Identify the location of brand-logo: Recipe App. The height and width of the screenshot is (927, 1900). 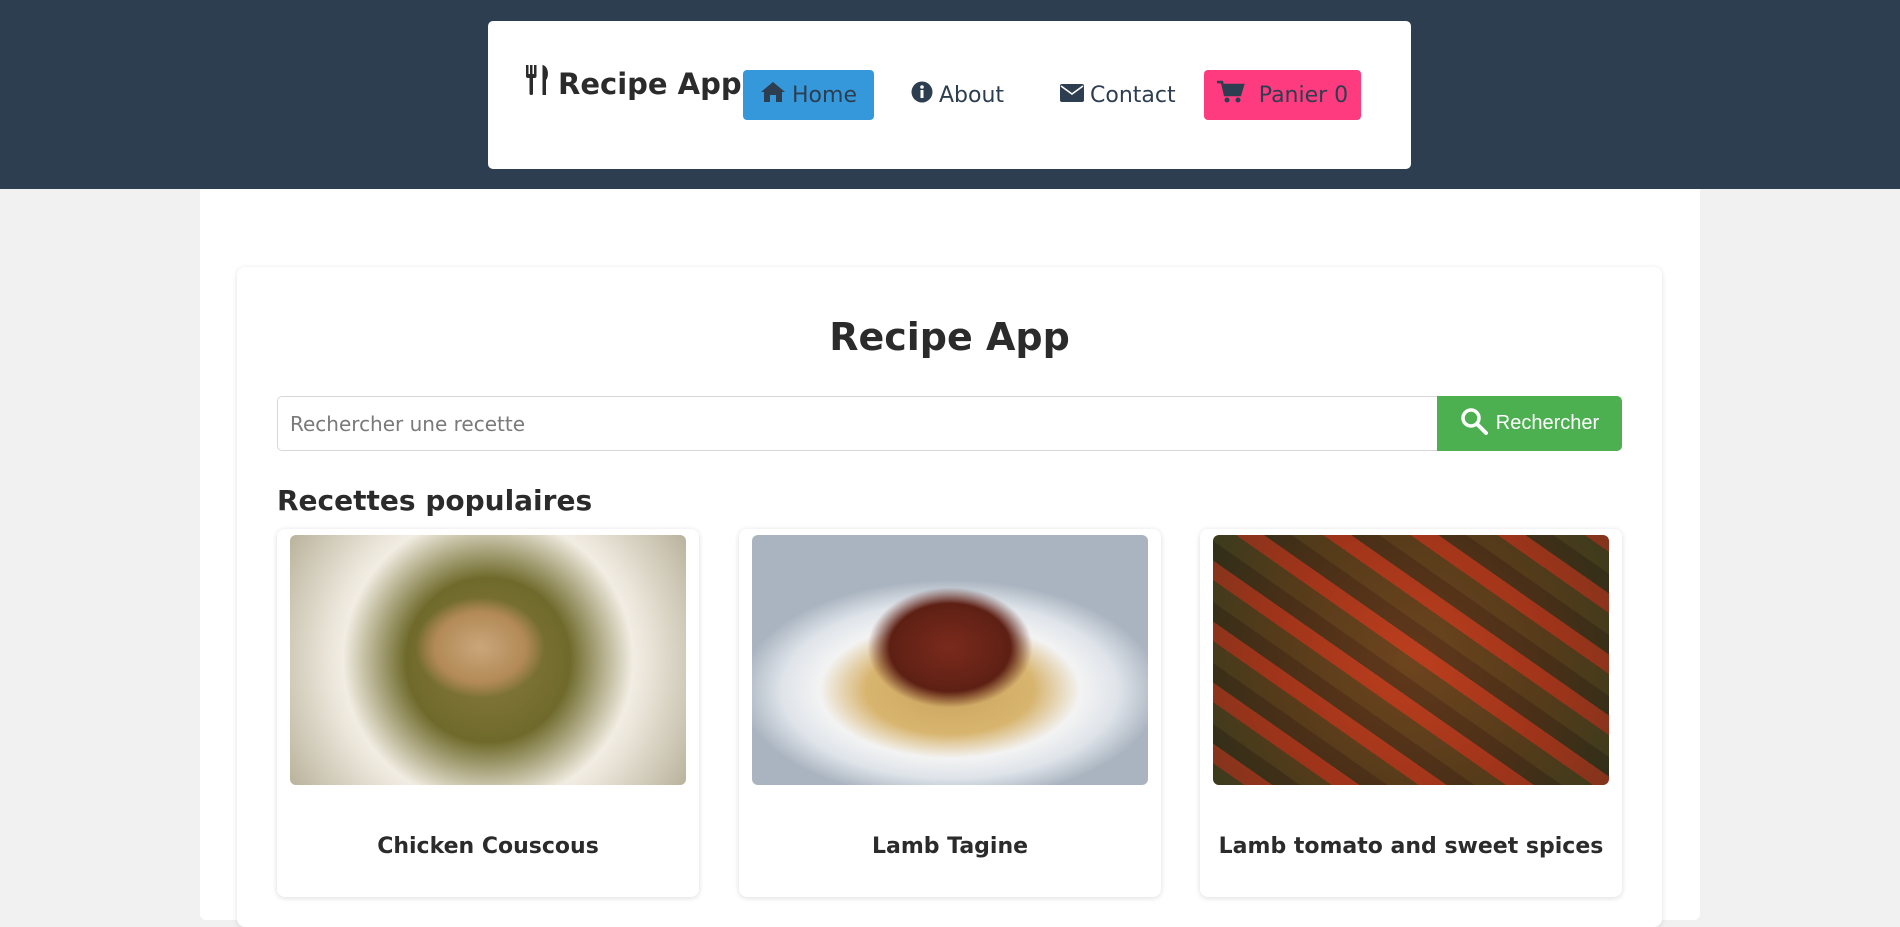
(633, 83).